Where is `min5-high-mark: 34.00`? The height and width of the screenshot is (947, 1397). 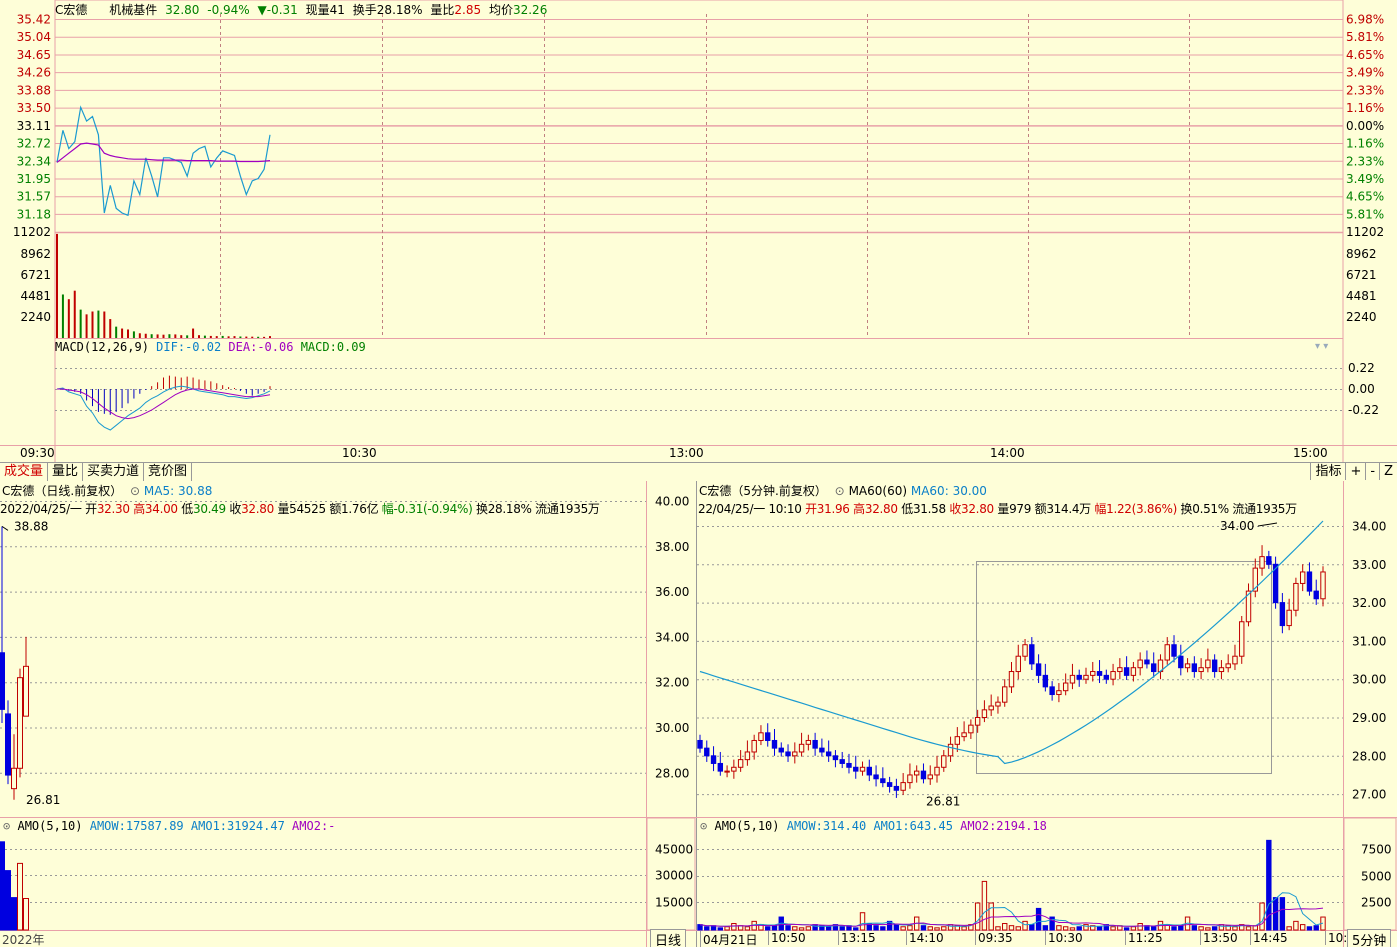 min5-high-mark: 34.00 is located at coordinates (1237, 526).